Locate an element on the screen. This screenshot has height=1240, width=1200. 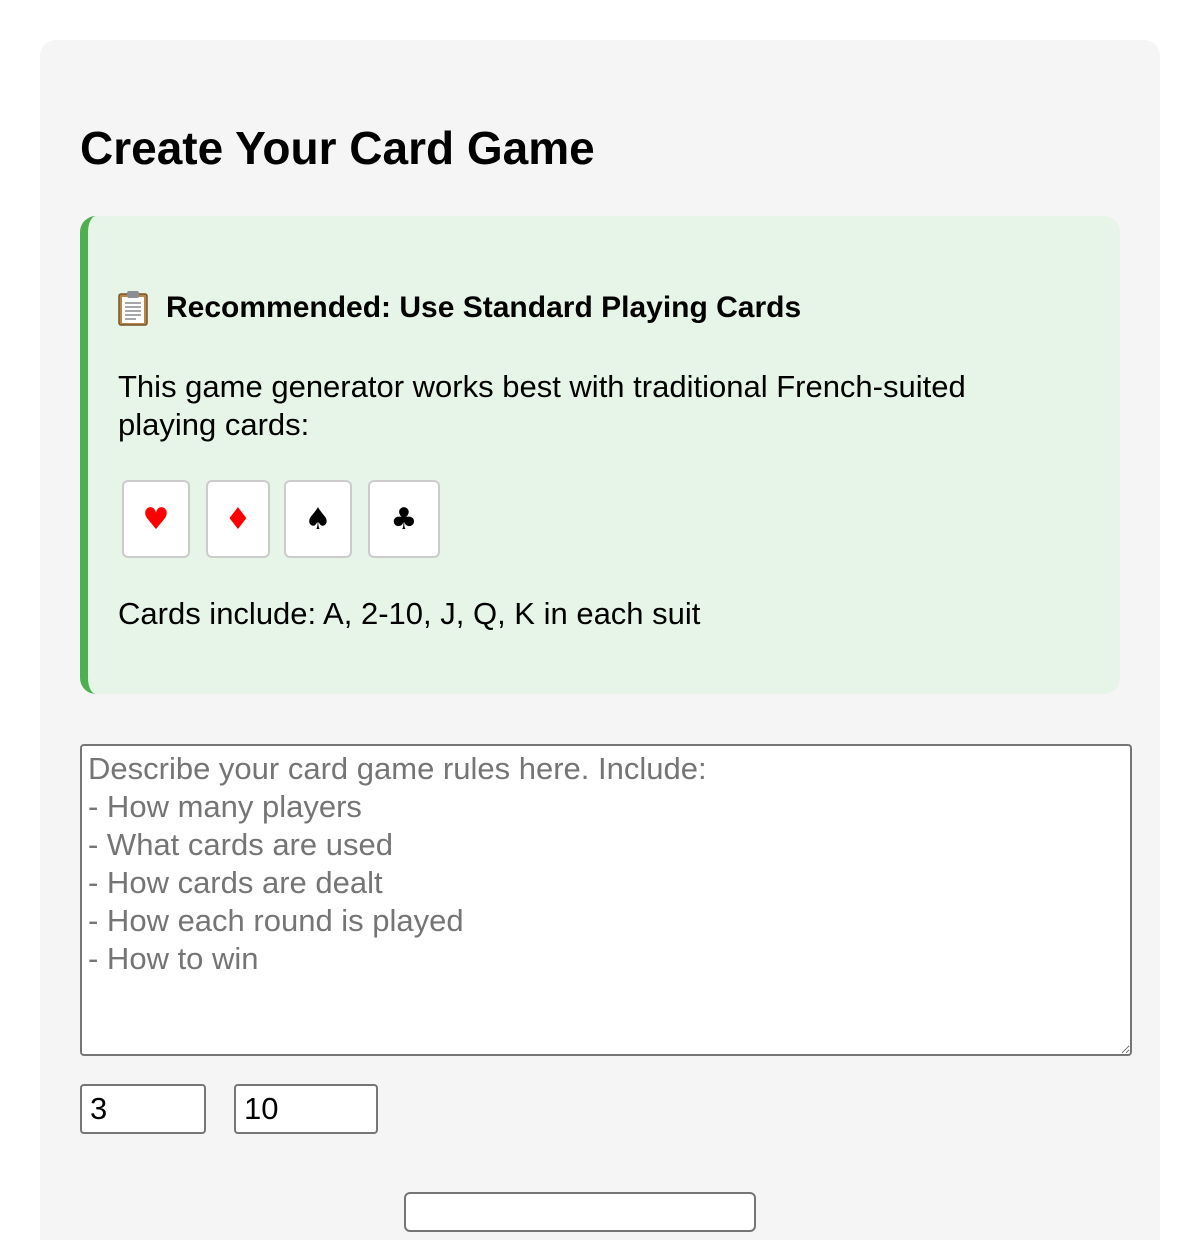
players-count-input is located at coordinates (143, 1109).